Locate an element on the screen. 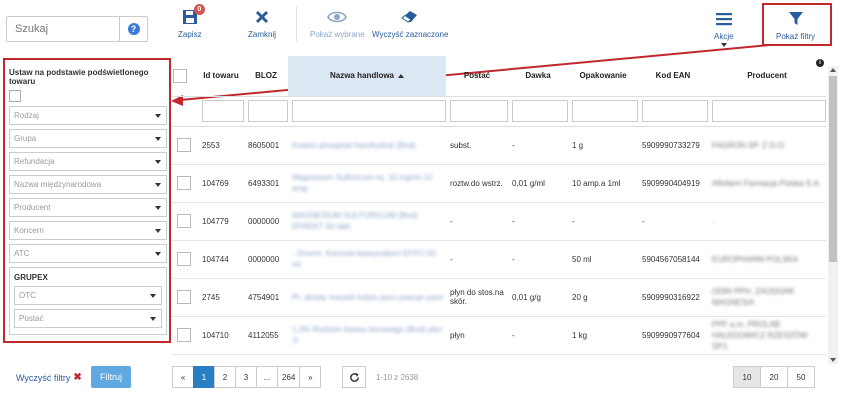  cell-nazwa: Kodein phosphat hemihydrat (Bnd) is located at coordinates (354, 145).